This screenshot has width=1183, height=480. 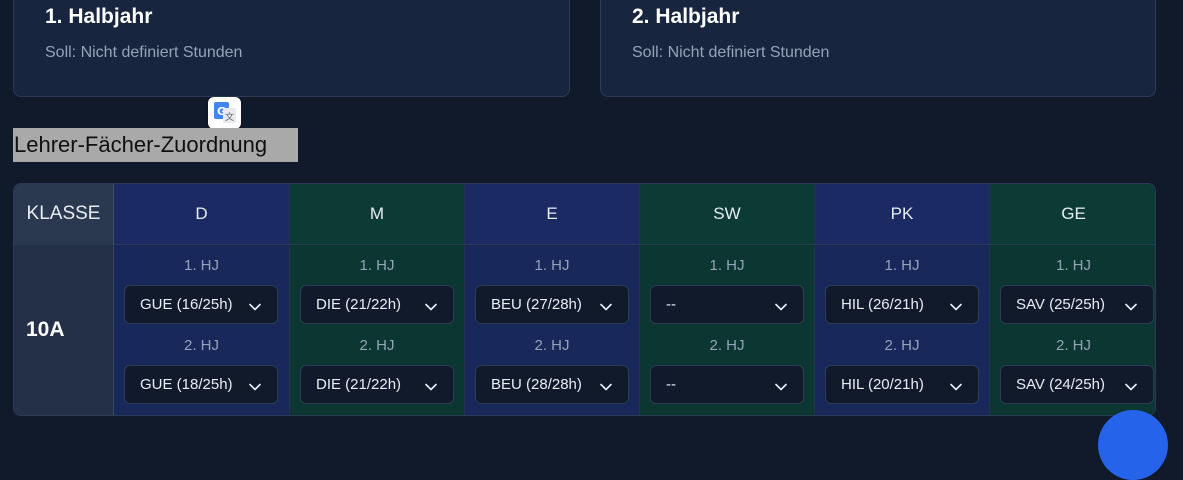 What do you see at coordinates (1060, 384) in the screenshot?
I see `teacher-select-value: SAV (24/25h)` at bounding box center [1060, 384].